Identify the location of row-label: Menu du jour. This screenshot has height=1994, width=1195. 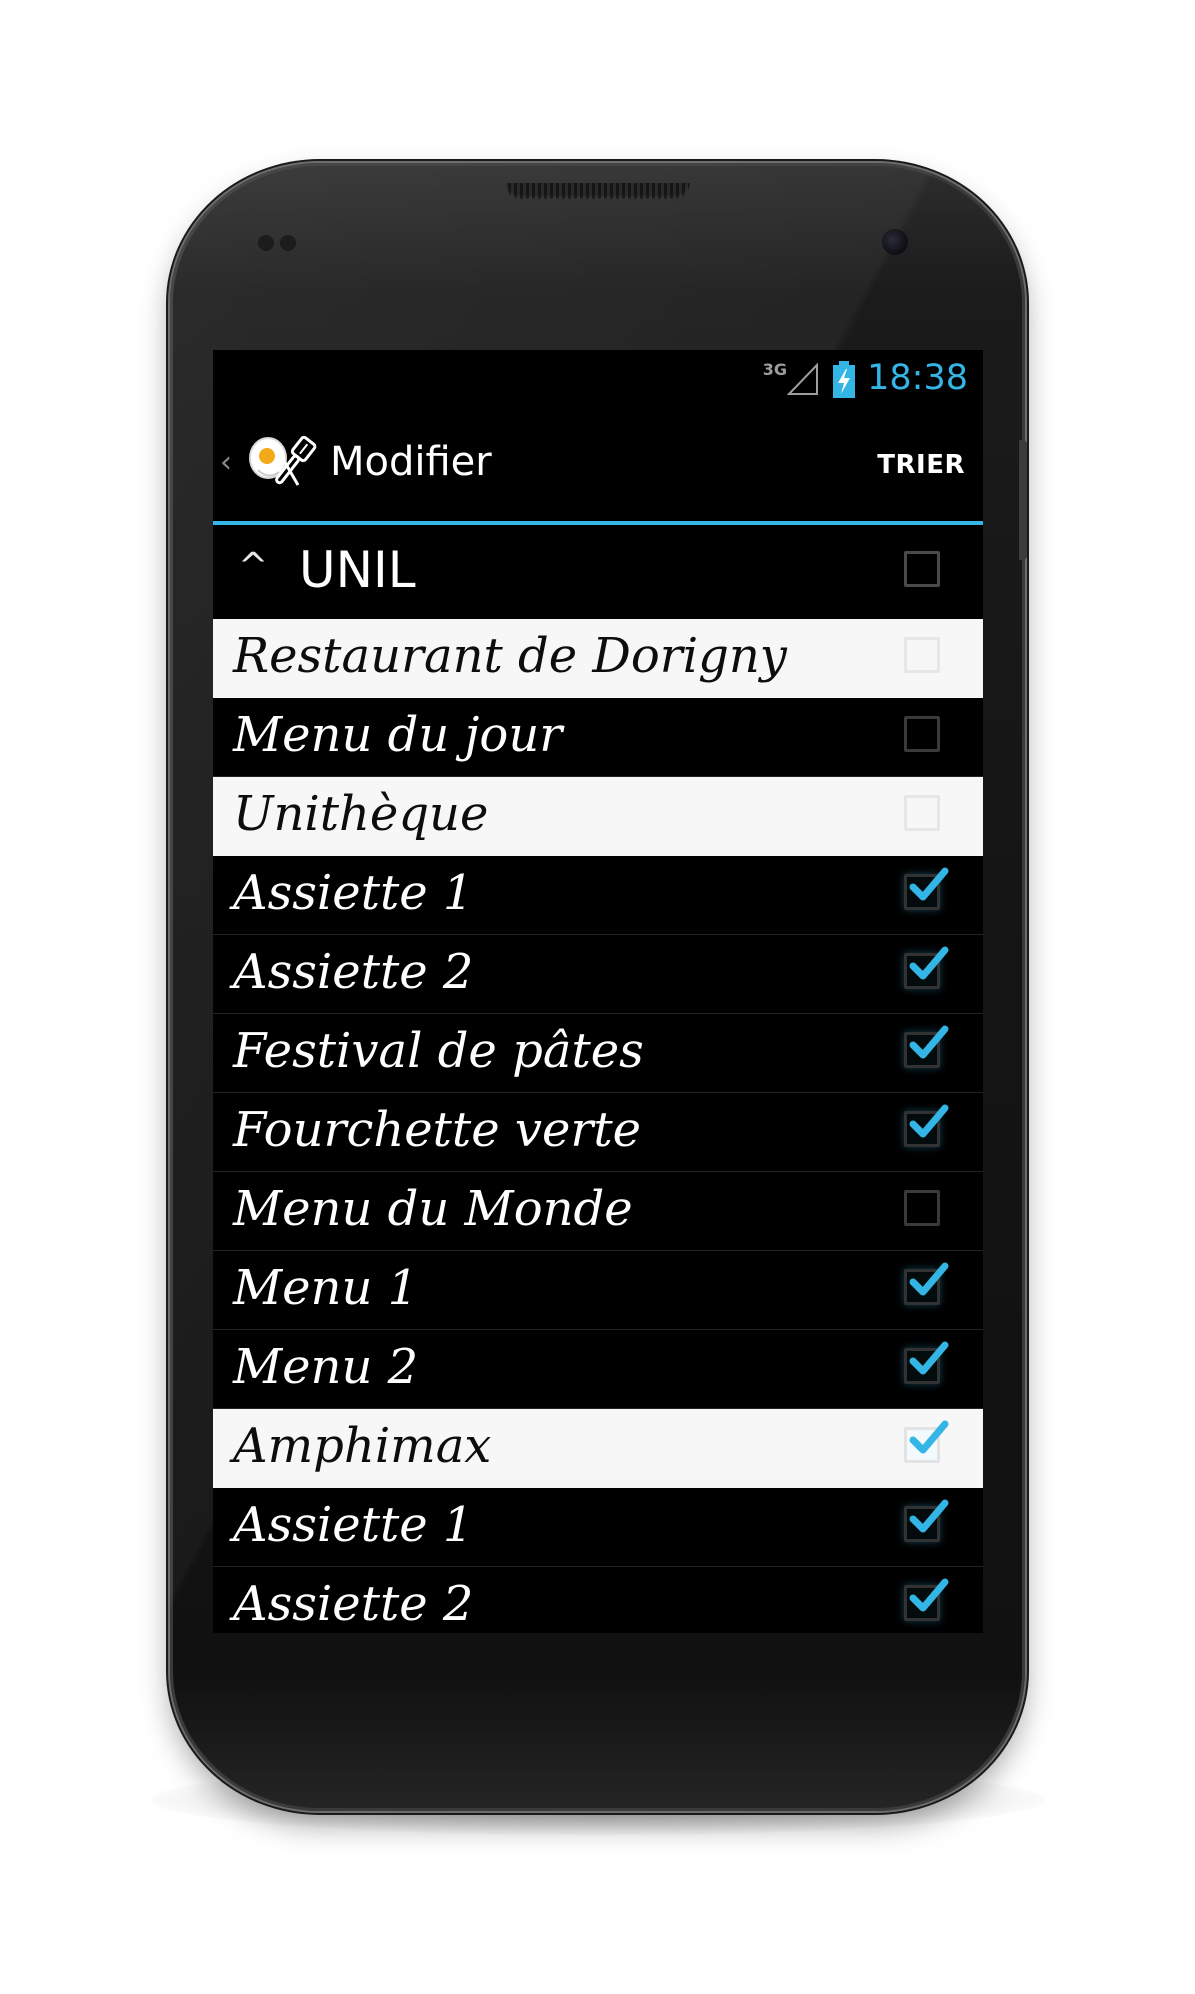
(398, 735).